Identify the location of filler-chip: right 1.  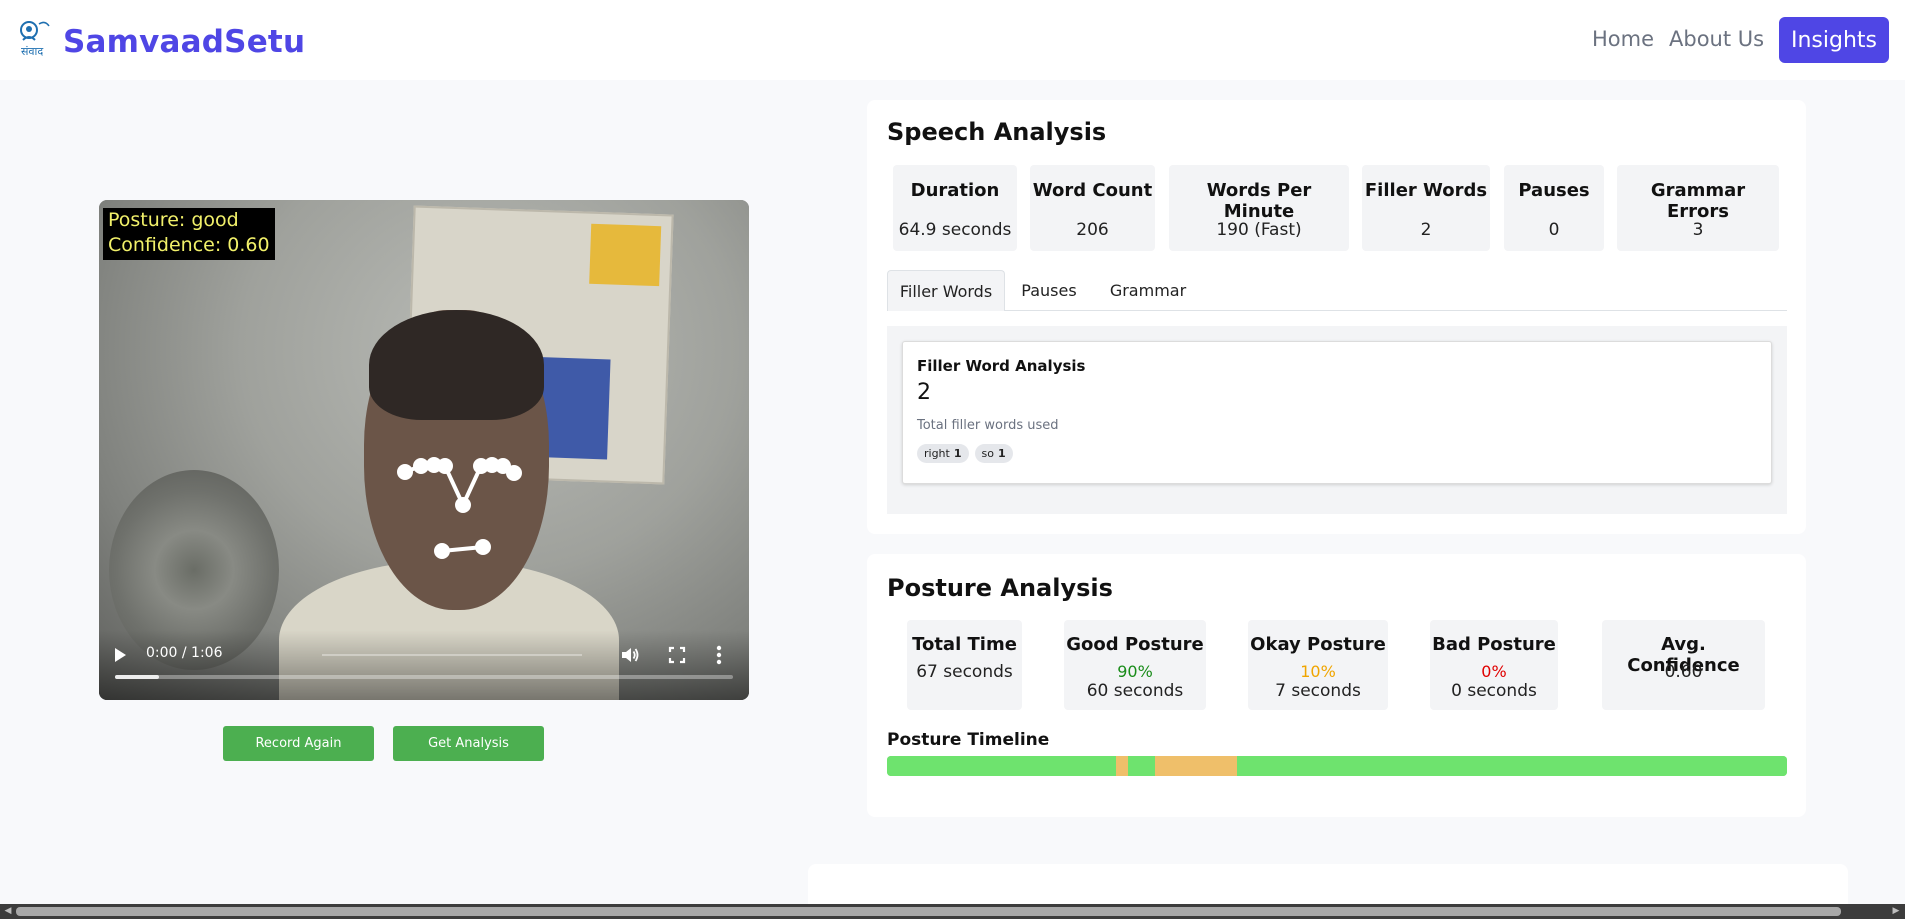
(943, 453).